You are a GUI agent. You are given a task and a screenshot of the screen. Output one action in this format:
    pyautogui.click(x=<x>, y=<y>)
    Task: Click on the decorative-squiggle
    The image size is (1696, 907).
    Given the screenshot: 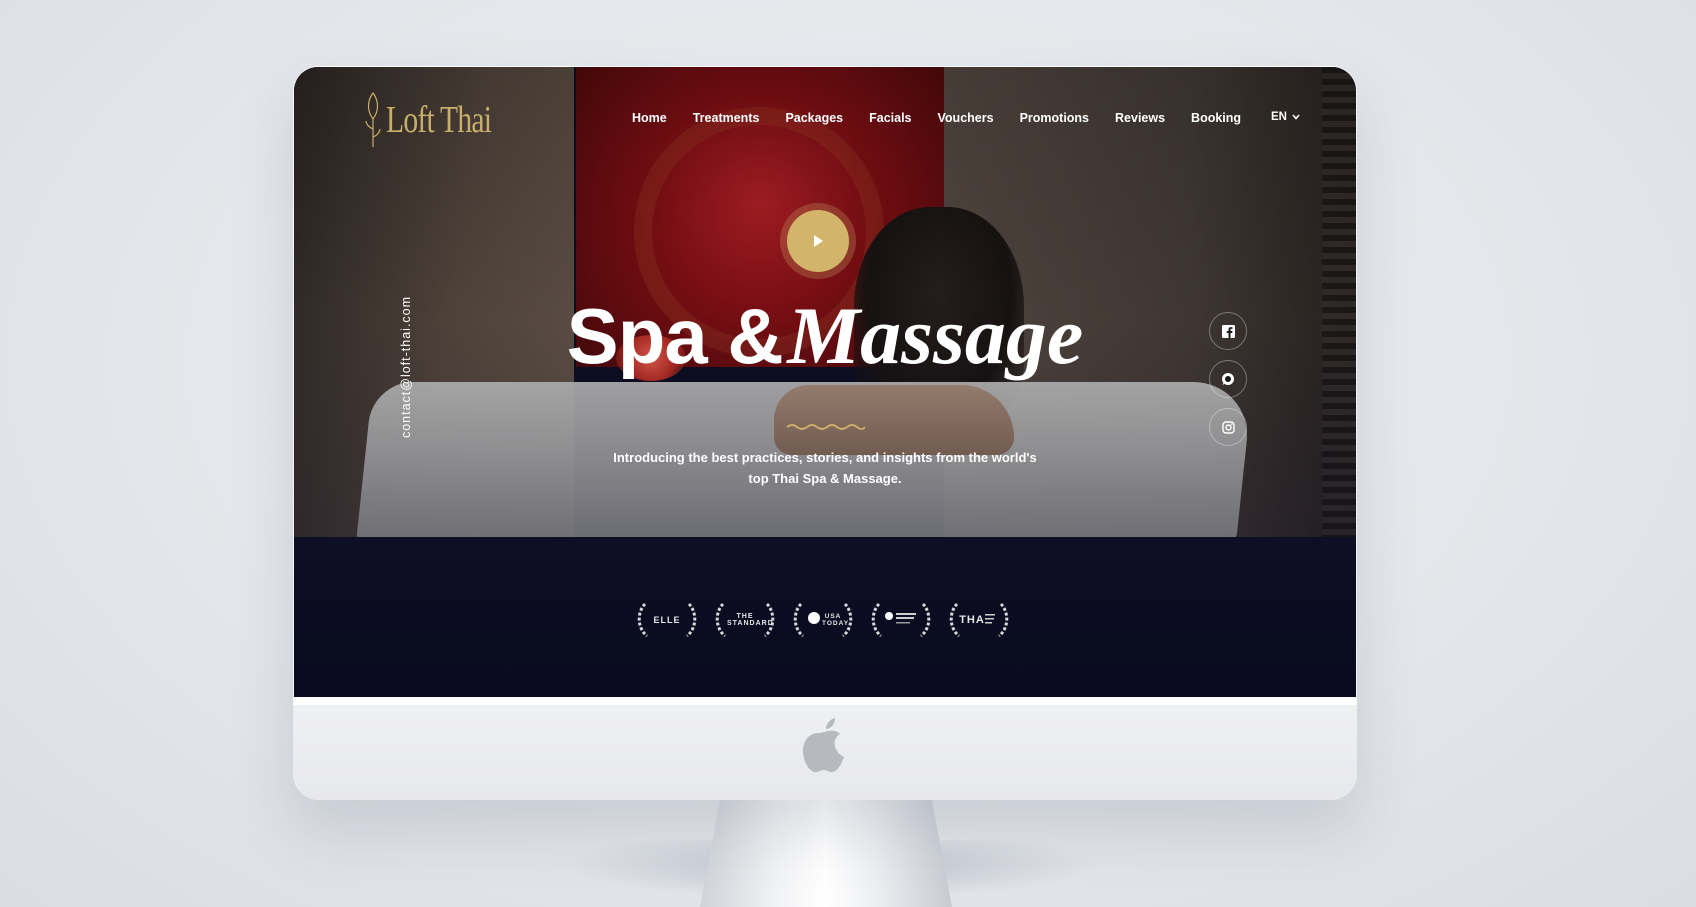 What is the action you would take?
    pyautogui.click(x=825, y=427)
    